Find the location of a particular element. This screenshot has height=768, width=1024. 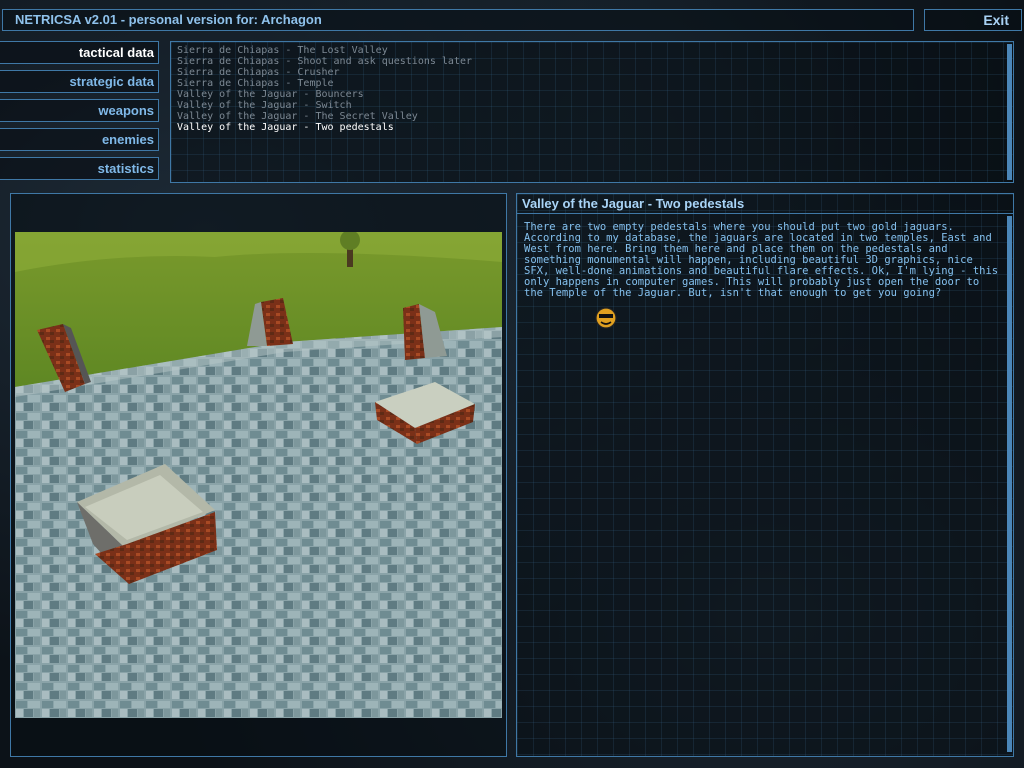

serious-sam-face-cursor-icon is located at coordinates (606, 318).